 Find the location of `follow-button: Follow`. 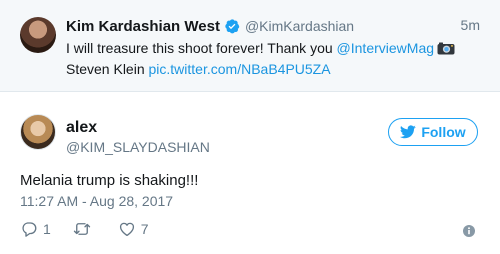

follow-button: Follow is located at coordinates (433, 132).